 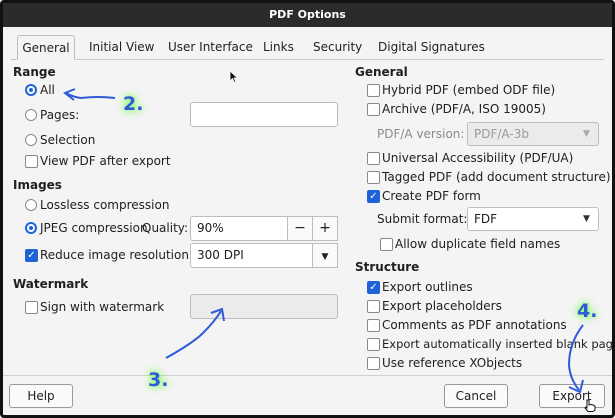 I want to click on annotation-number-3: 3., so click(x=158, y=380).